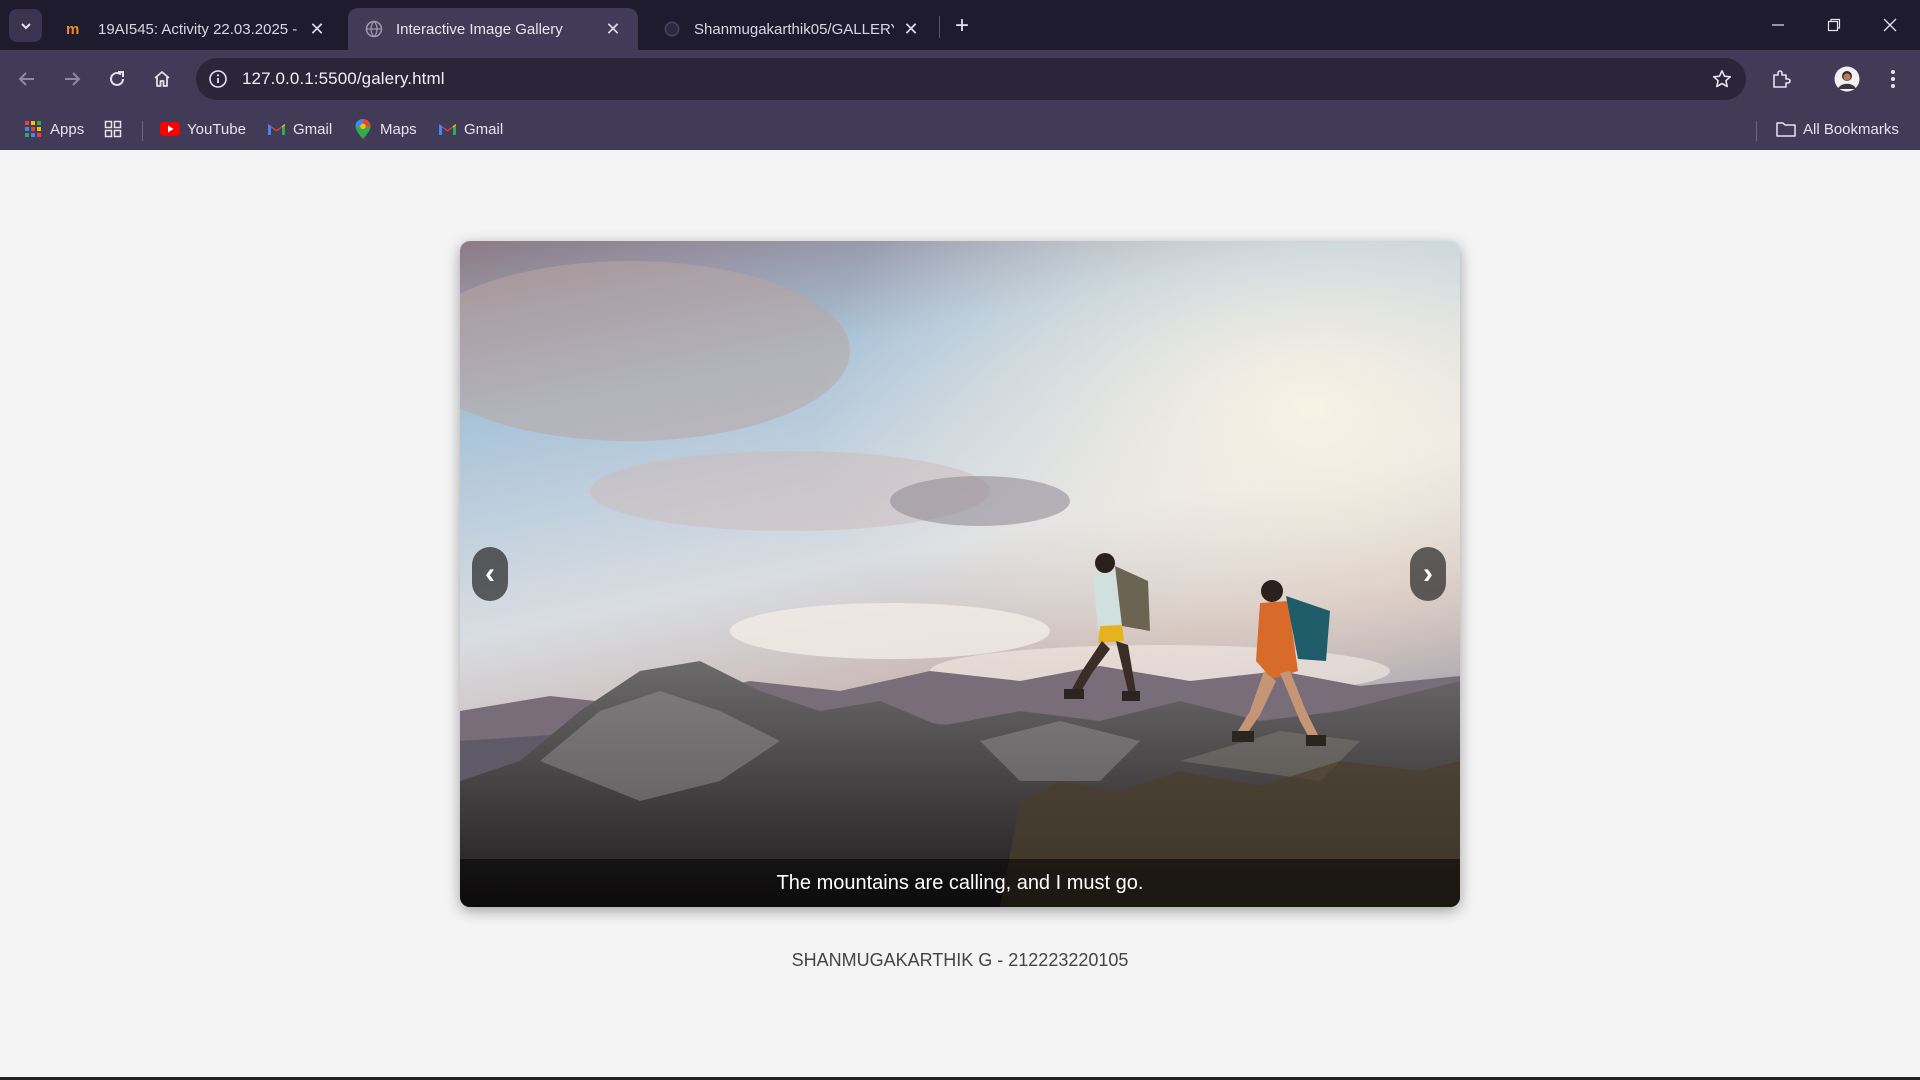 The height and width of the screenshot is (1080, 1920). Describe the element at coordinates (490, 574) in the screenshot. I see `prev-image-button: ‹` at that location.